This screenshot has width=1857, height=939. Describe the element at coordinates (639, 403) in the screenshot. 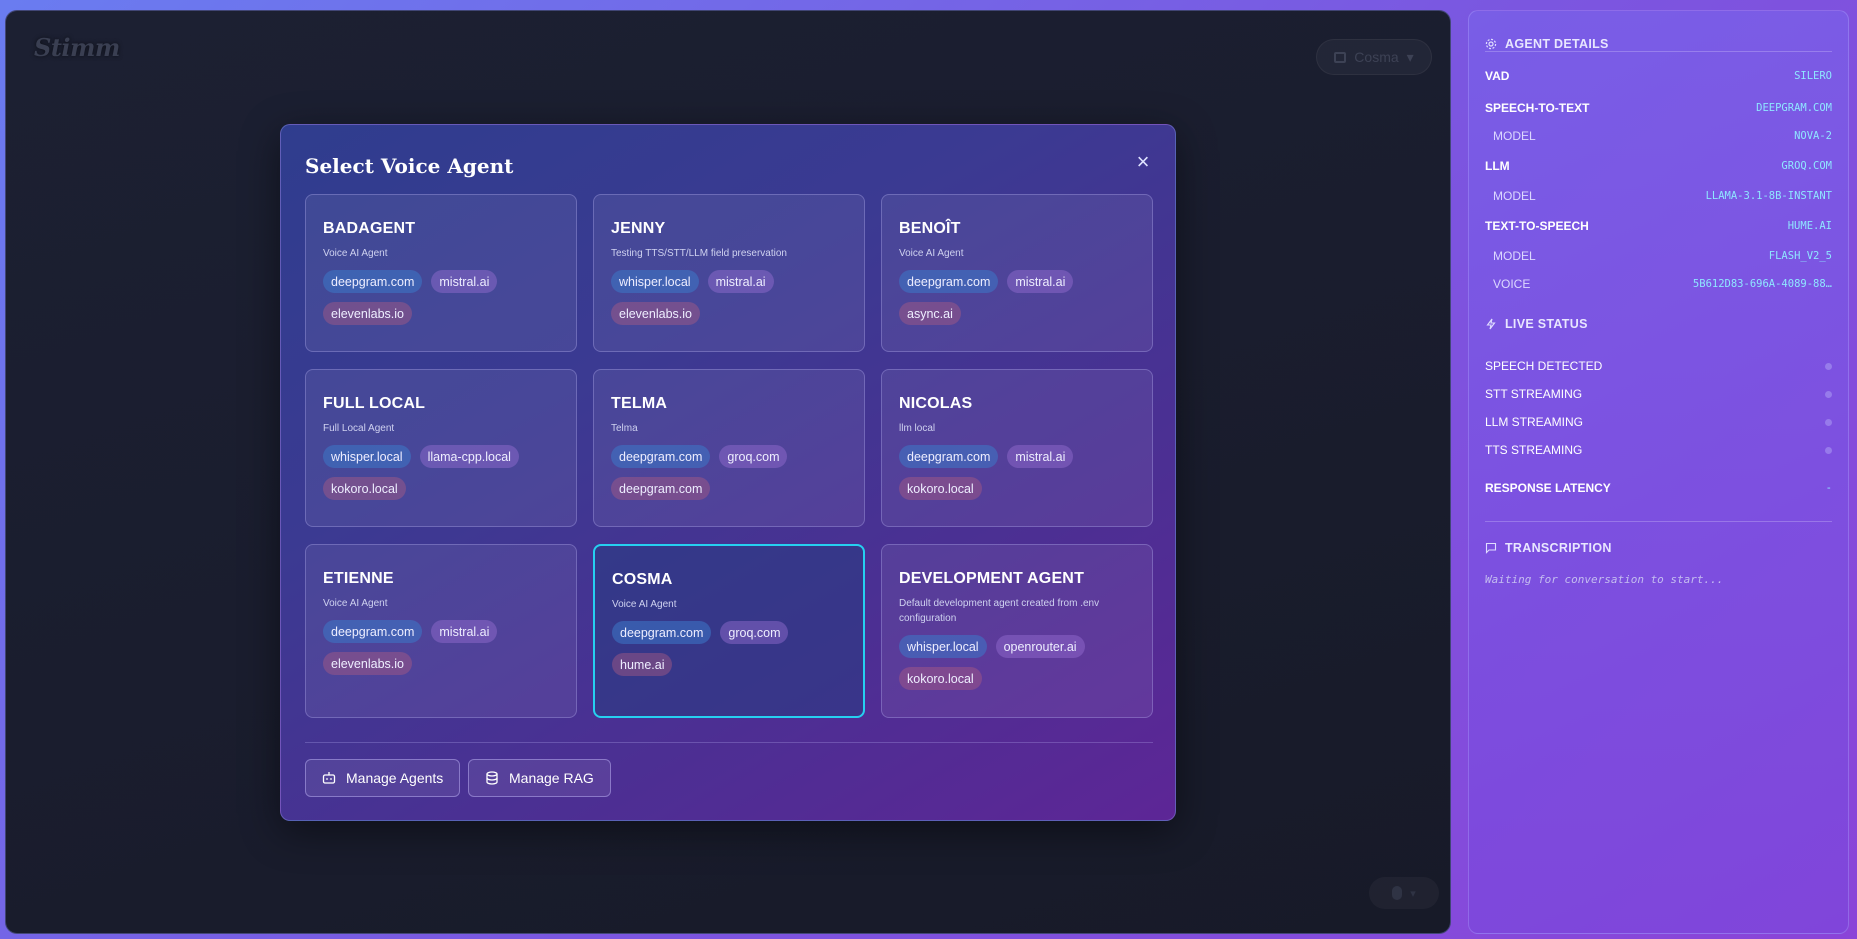

I see `agent-name: TELMA` at that location.